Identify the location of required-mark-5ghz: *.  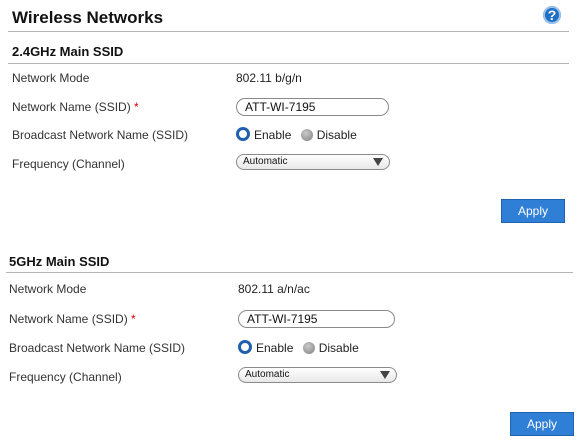
(133, 319).